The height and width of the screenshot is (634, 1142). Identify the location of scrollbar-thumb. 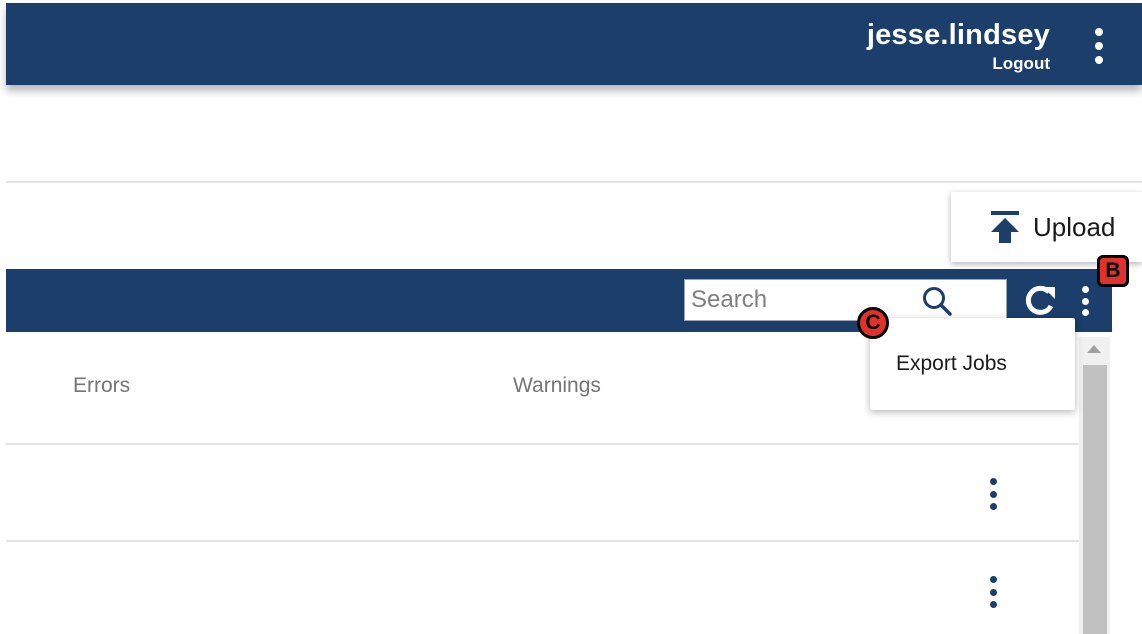
(1095, 499).